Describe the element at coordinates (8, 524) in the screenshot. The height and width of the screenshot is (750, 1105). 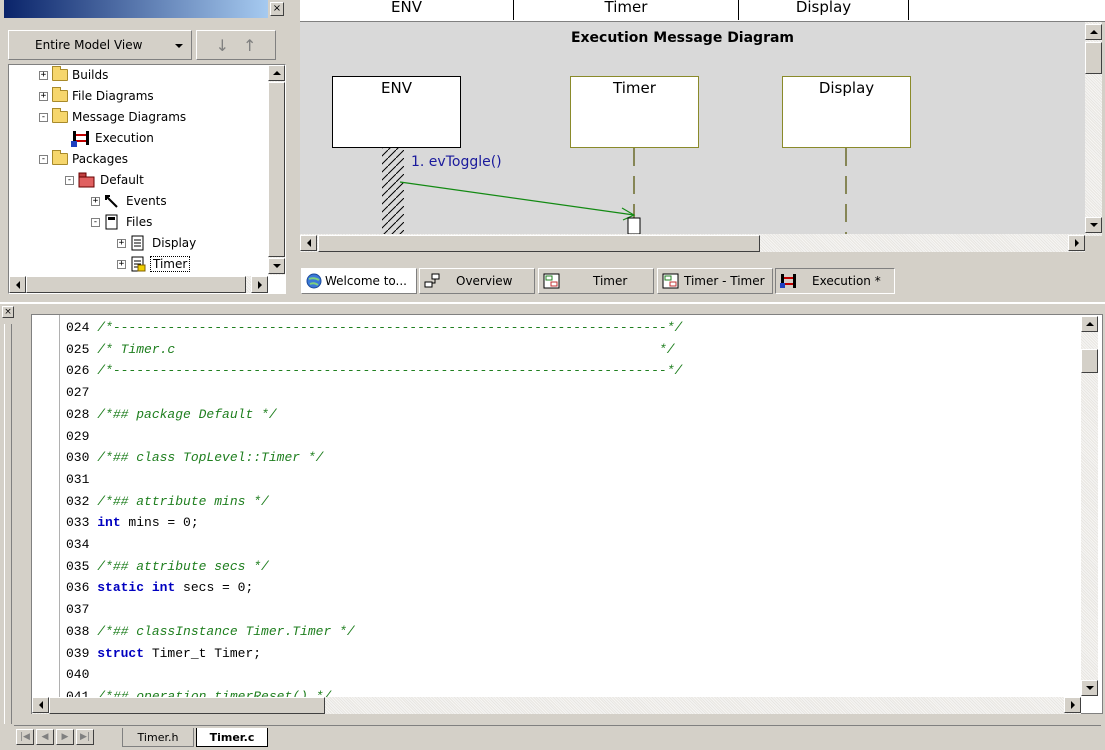
I see `editor-grip` at that location.